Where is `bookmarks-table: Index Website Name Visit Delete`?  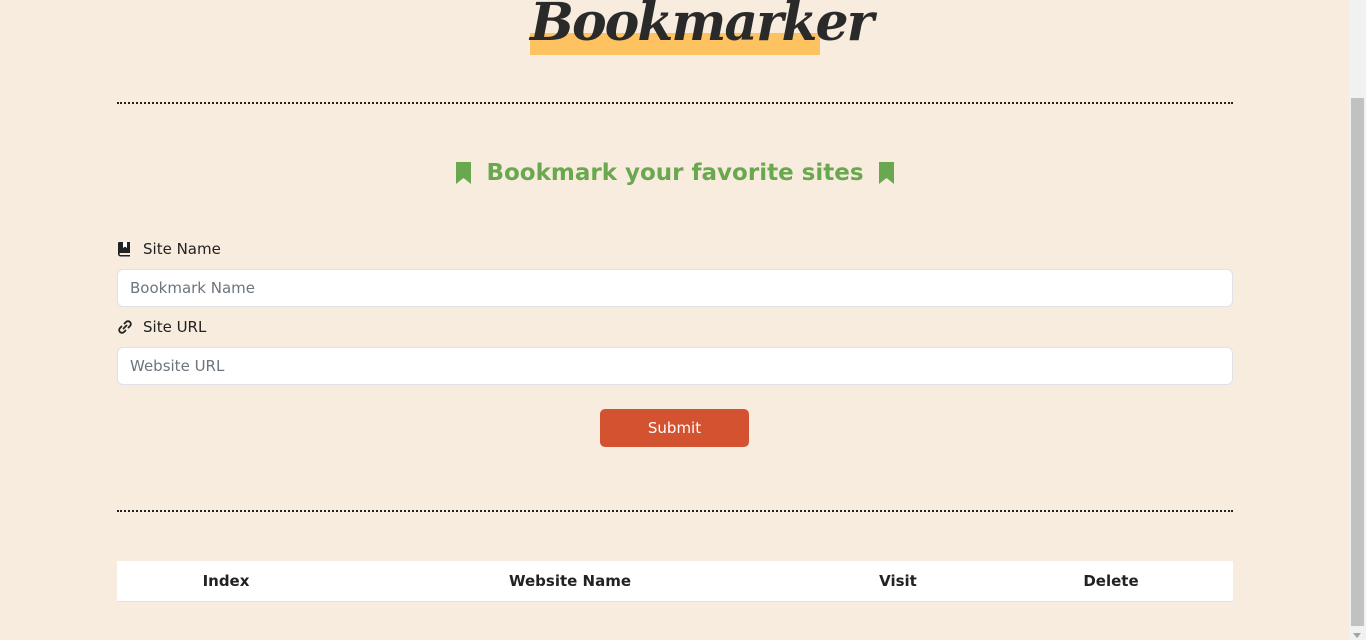 bookmarks-table: Index Website Name Visit Delete is located at coordinates (675, 581).